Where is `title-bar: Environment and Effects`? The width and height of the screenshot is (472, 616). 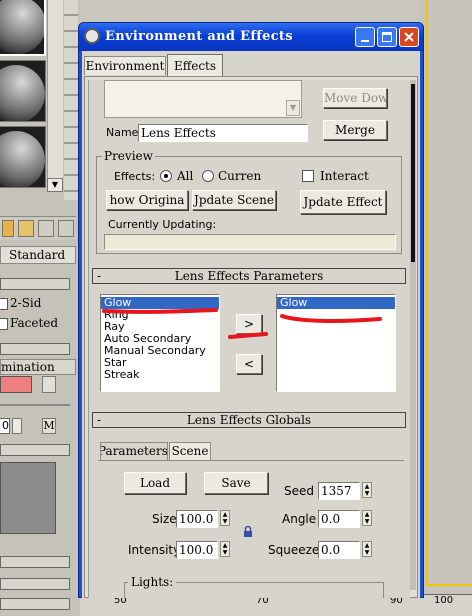 title-bar: Environment and Effects is located at coordinates (251, 37).